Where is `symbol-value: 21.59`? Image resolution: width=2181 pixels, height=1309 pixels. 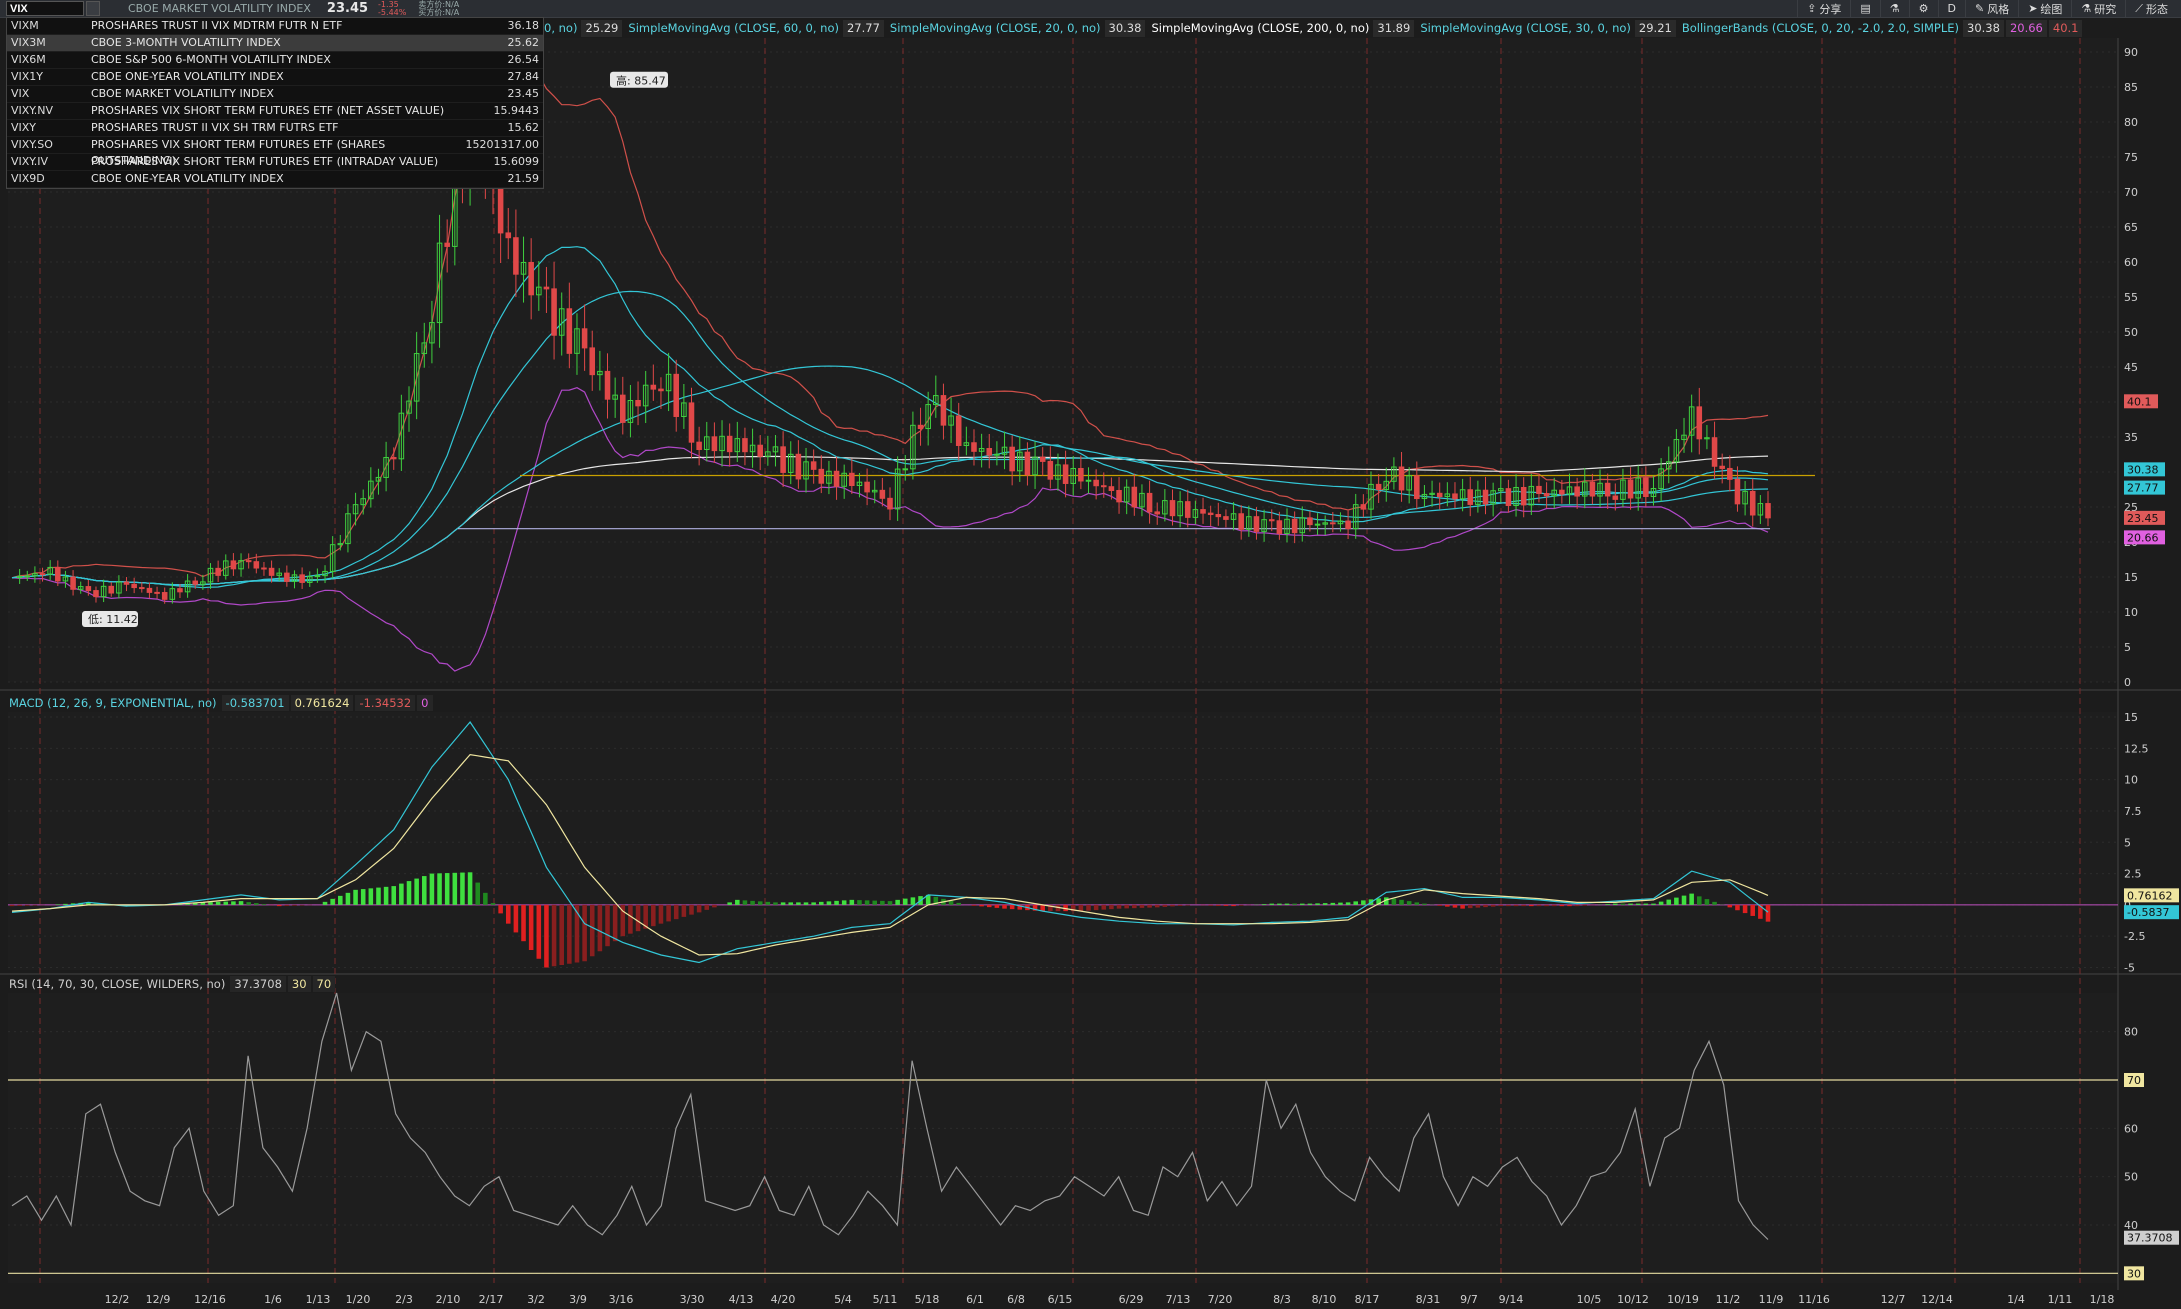 symbol-value: 21.59 is located at coordinates (523, 178).